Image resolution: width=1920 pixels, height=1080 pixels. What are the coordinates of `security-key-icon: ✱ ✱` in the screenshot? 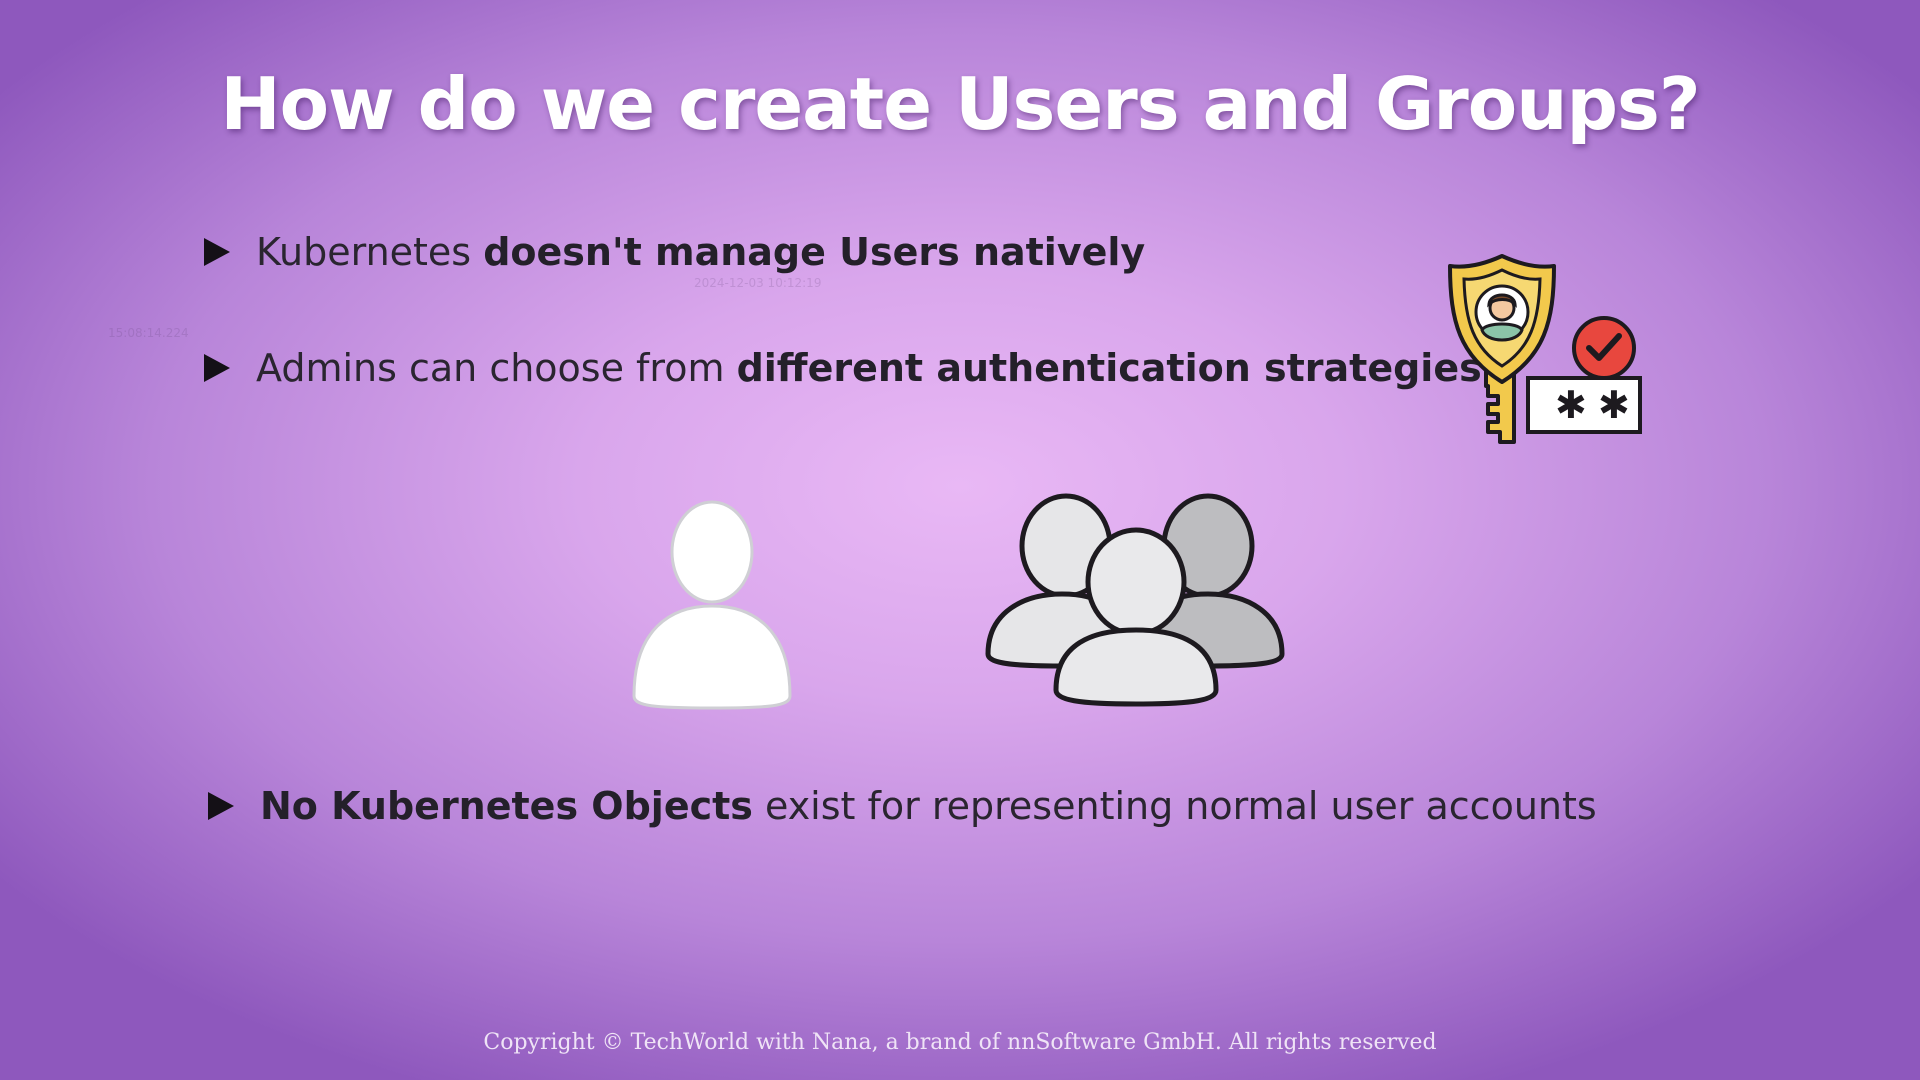 It's located at (1545, 349).